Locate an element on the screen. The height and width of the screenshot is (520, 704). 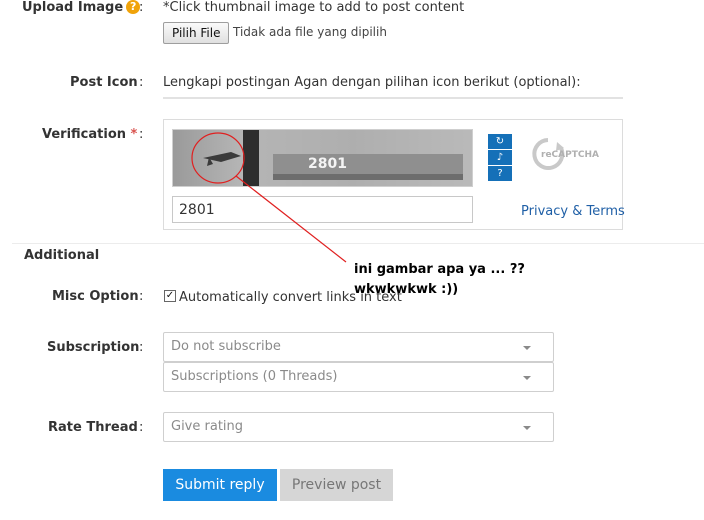
convert-links-checkbox: ✓ is located at coordinates (170, 296).